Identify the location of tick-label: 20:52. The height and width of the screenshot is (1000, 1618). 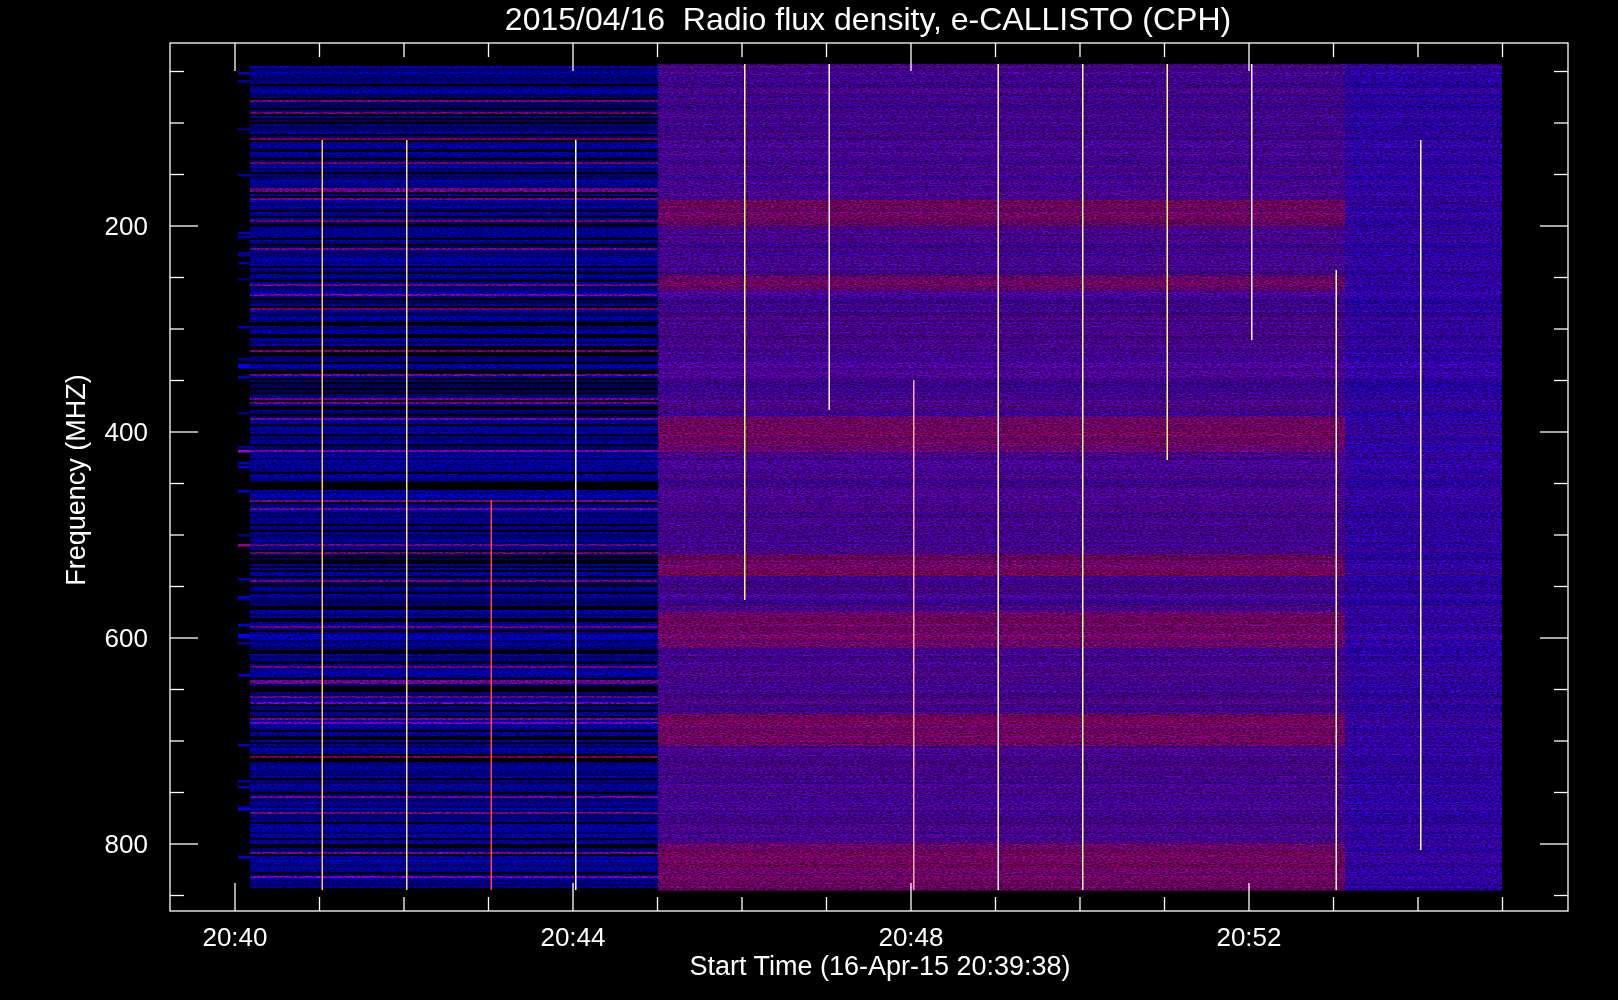
(1249, 937).